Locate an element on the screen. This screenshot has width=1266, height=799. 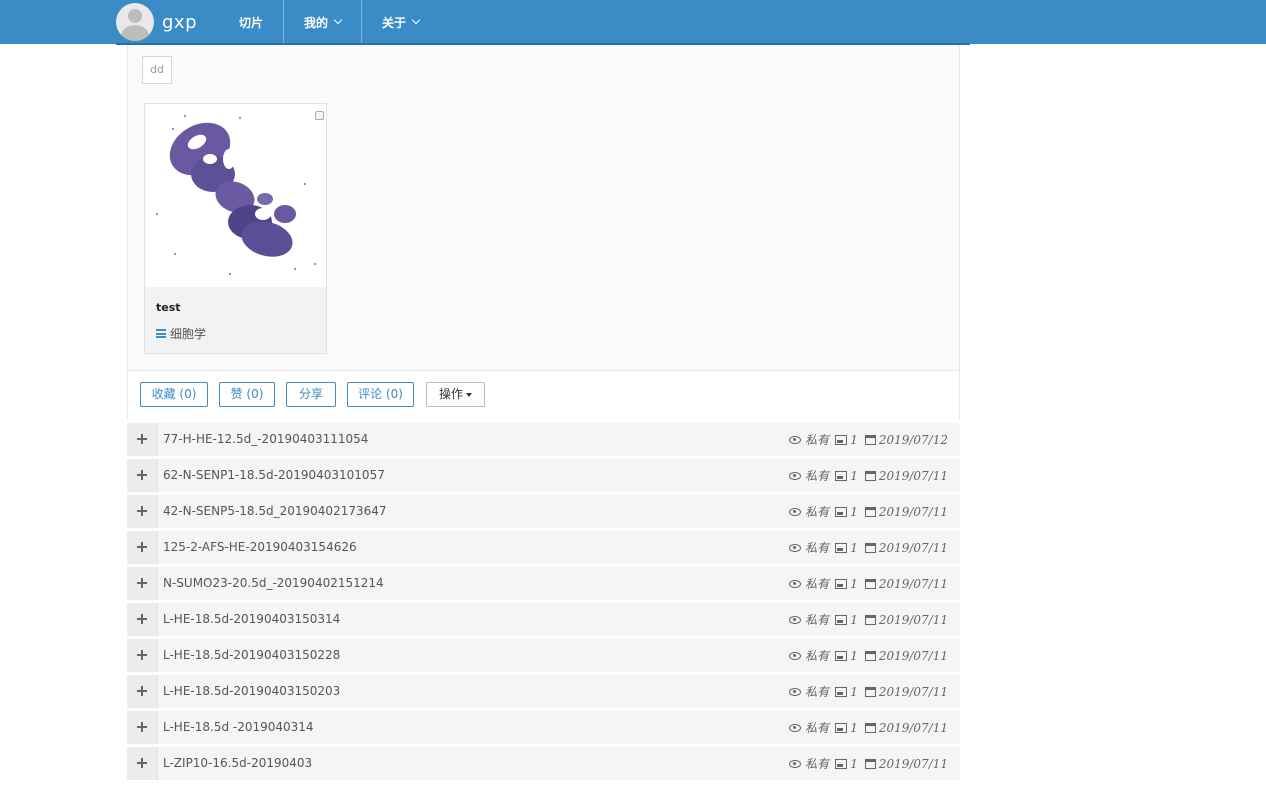
list-item: L-HE-18.5d-20190403150228 私有 1 2019/07/11 is located at coordinates (543, 655).